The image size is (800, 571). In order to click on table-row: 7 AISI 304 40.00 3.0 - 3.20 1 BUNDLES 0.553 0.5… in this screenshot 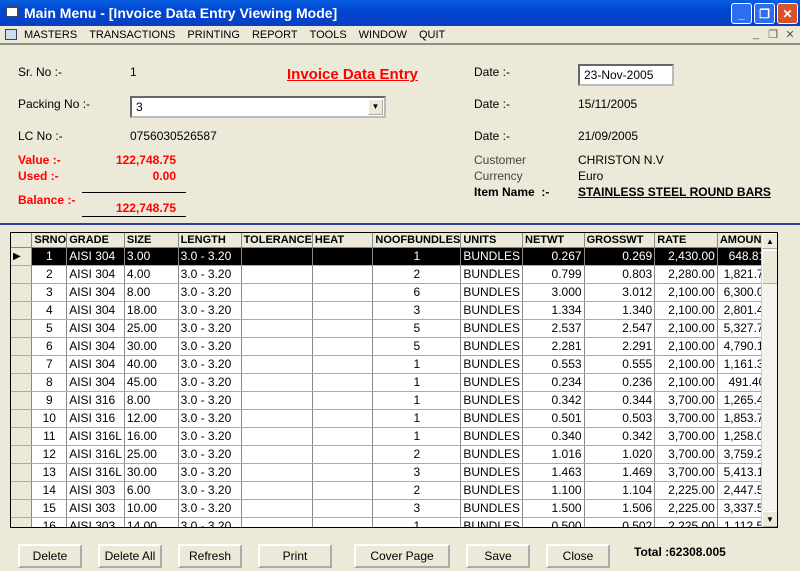, I will do `click(394, 364)`.